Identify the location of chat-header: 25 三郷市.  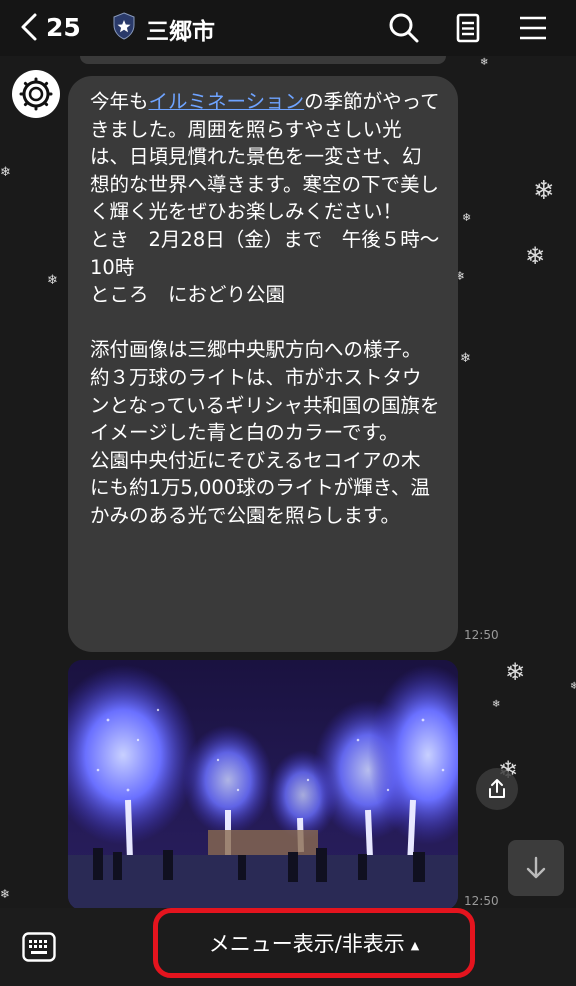
(288, 28).